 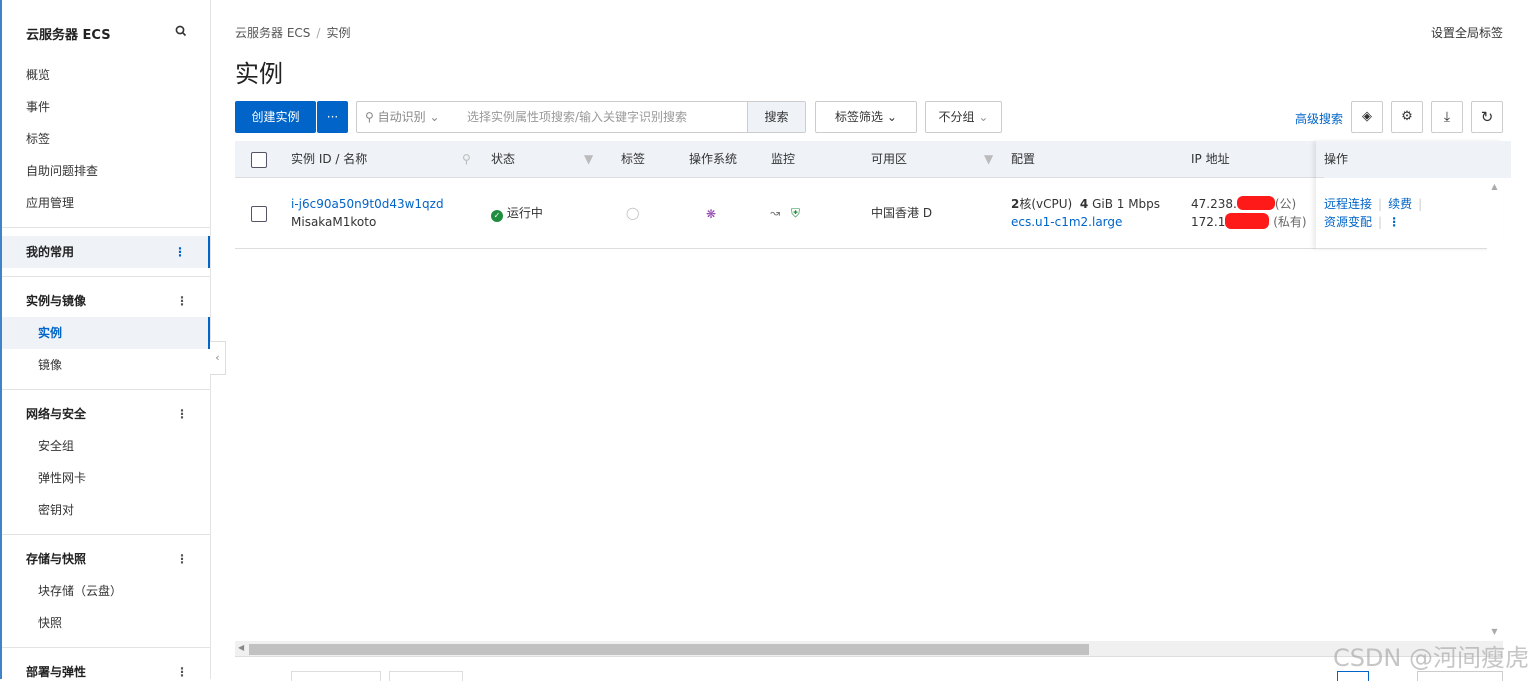 I want to click on collapse-sidebar-button: ‹, so click(x=218, y=358).